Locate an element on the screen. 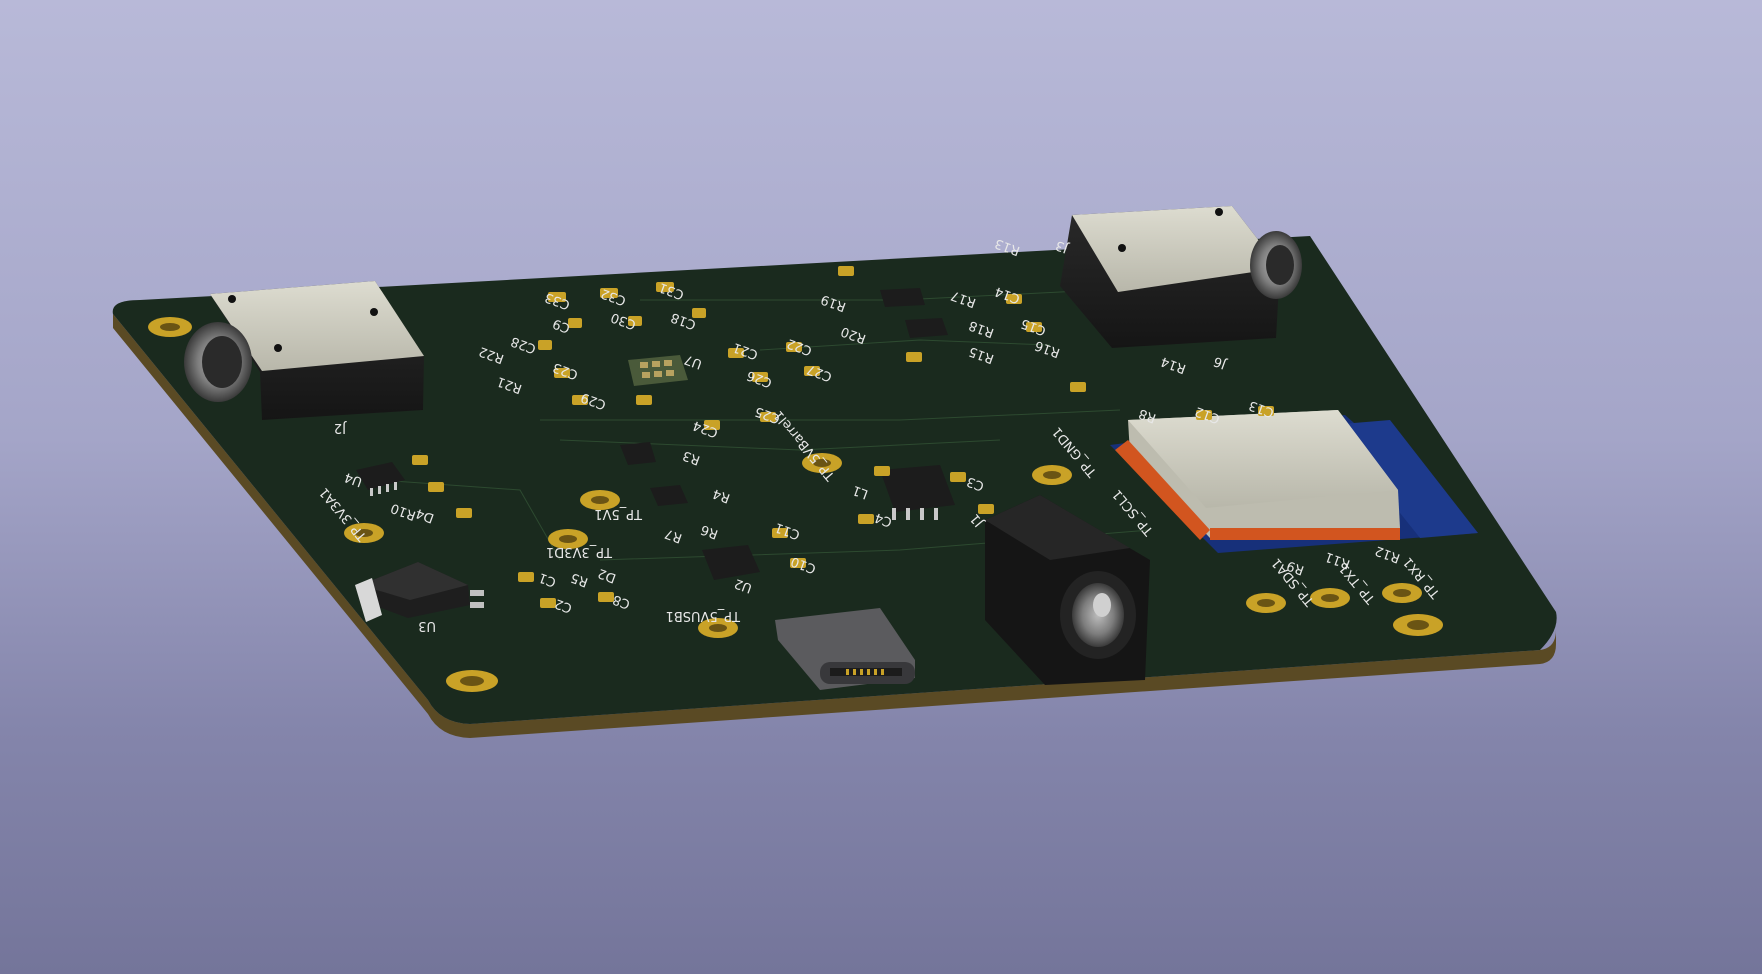 Image resolution: width=1762 pixels, height=974 pixels. label-tp-3v3d1: TP_3V3D1 is located at coordinates (579, 551).